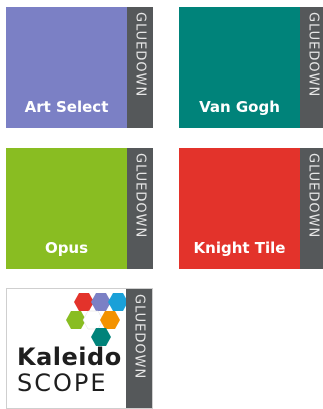 Image resolution: width=323 pixels, height=409 pixels. What do you see at coordinates (79, 67) in the screenshot?
I see `tile-art-select: Art Select GLUEDOWN` at bounding box center [79, 67].